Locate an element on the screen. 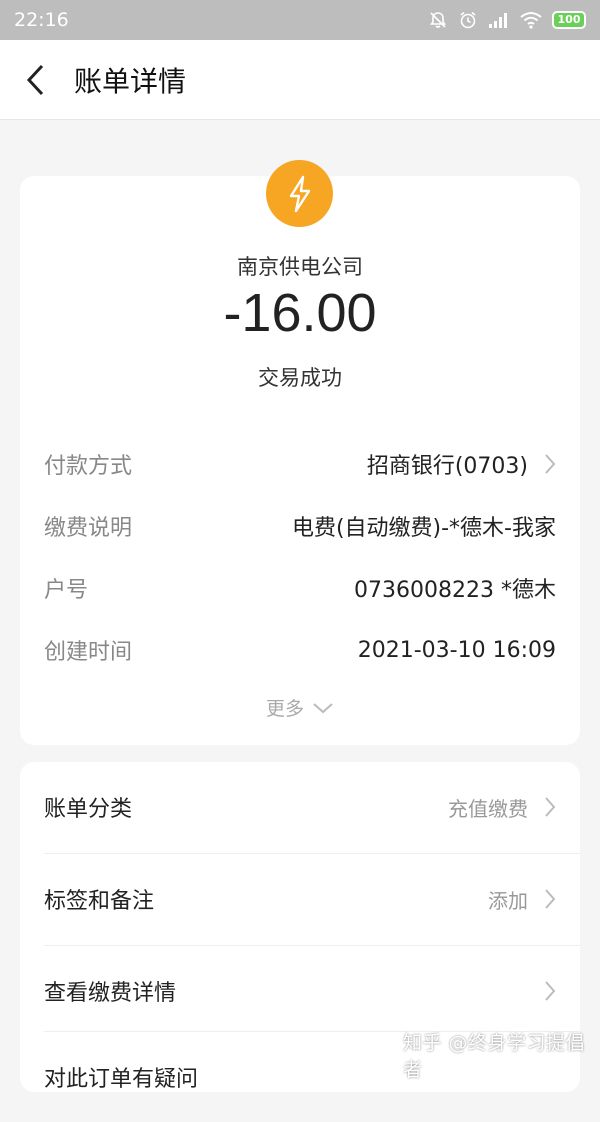 The image size is (600, 1122). detail-row-account-number: 户号 0736008223 *德木 is located at coordinates (300, 588).